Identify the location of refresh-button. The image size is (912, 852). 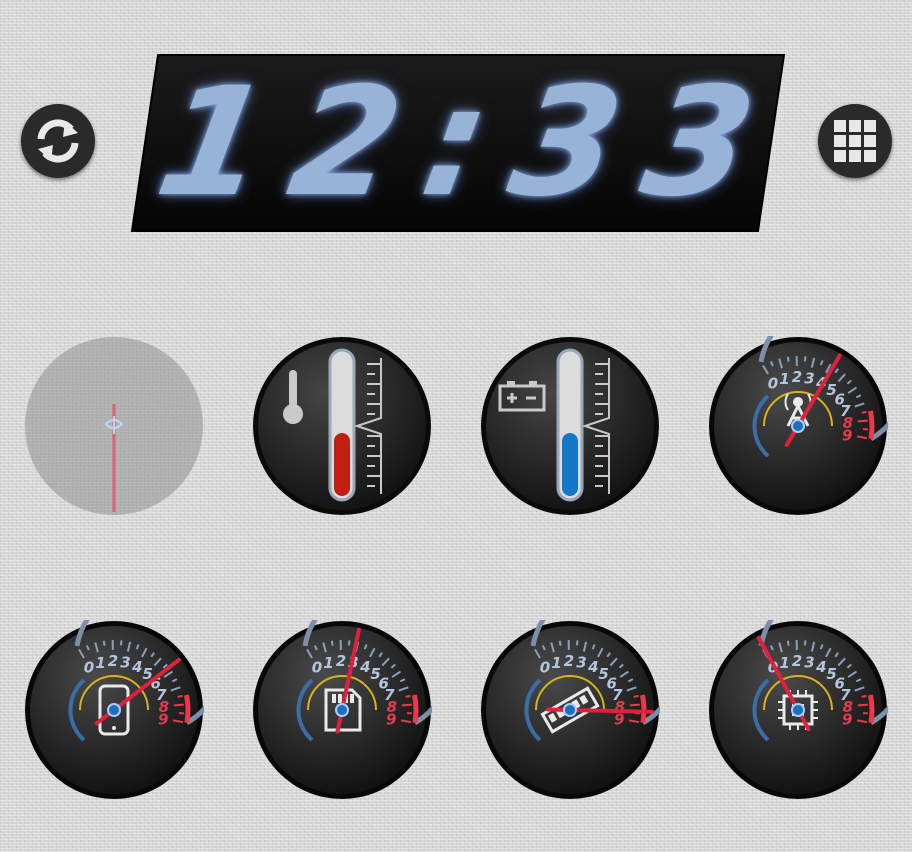
(58, 141).